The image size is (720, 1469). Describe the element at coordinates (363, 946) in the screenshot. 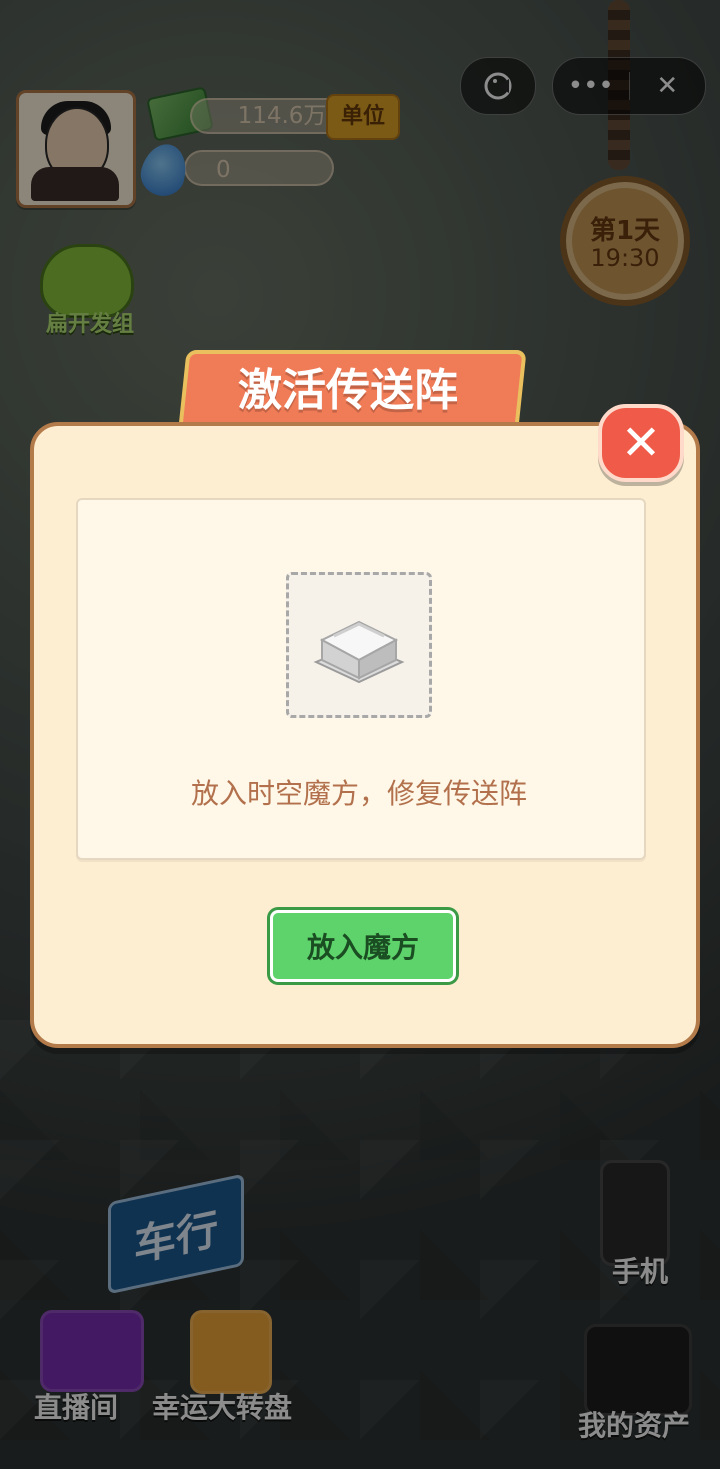

I see `insert-cube-button: 放入魔方` at that location.